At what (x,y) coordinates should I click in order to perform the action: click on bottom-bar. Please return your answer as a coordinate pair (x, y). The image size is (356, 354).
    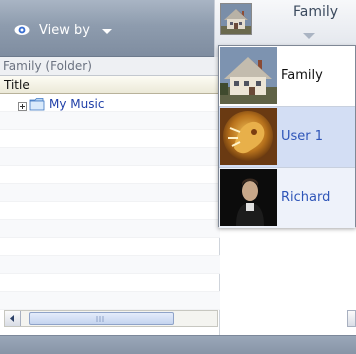
    Looking at the image, I should click on (178, 344).